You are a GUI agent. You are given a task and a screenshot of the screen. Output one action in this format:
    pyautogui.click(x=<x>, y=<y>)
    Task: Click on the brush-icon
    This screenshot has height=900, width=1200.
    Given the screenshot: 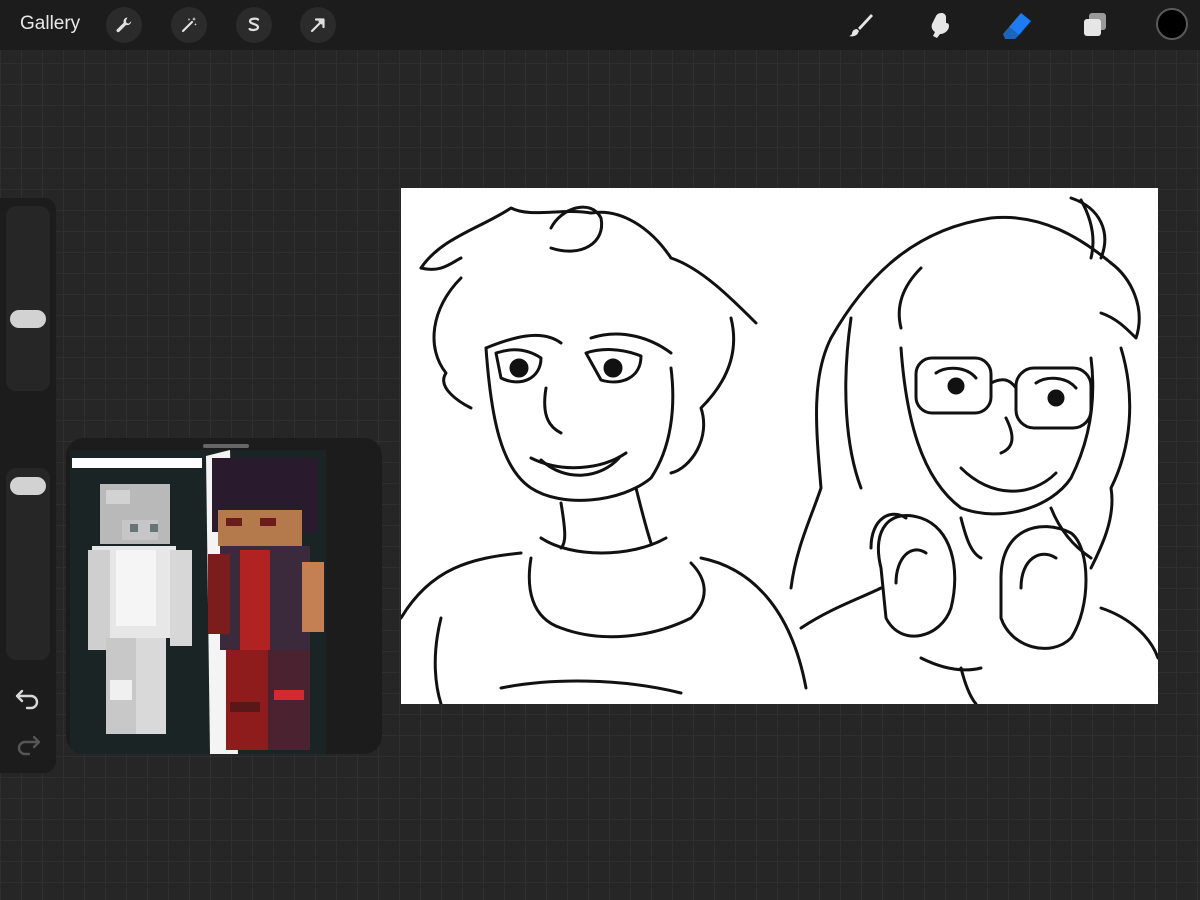 What is the action you would take?
    pyautogui.click(x=861, y=25)
    